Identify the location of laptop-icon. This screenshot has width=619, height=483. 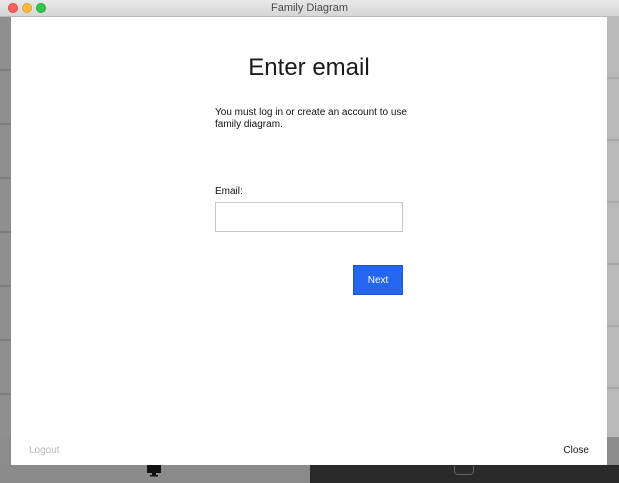
(464, 470).